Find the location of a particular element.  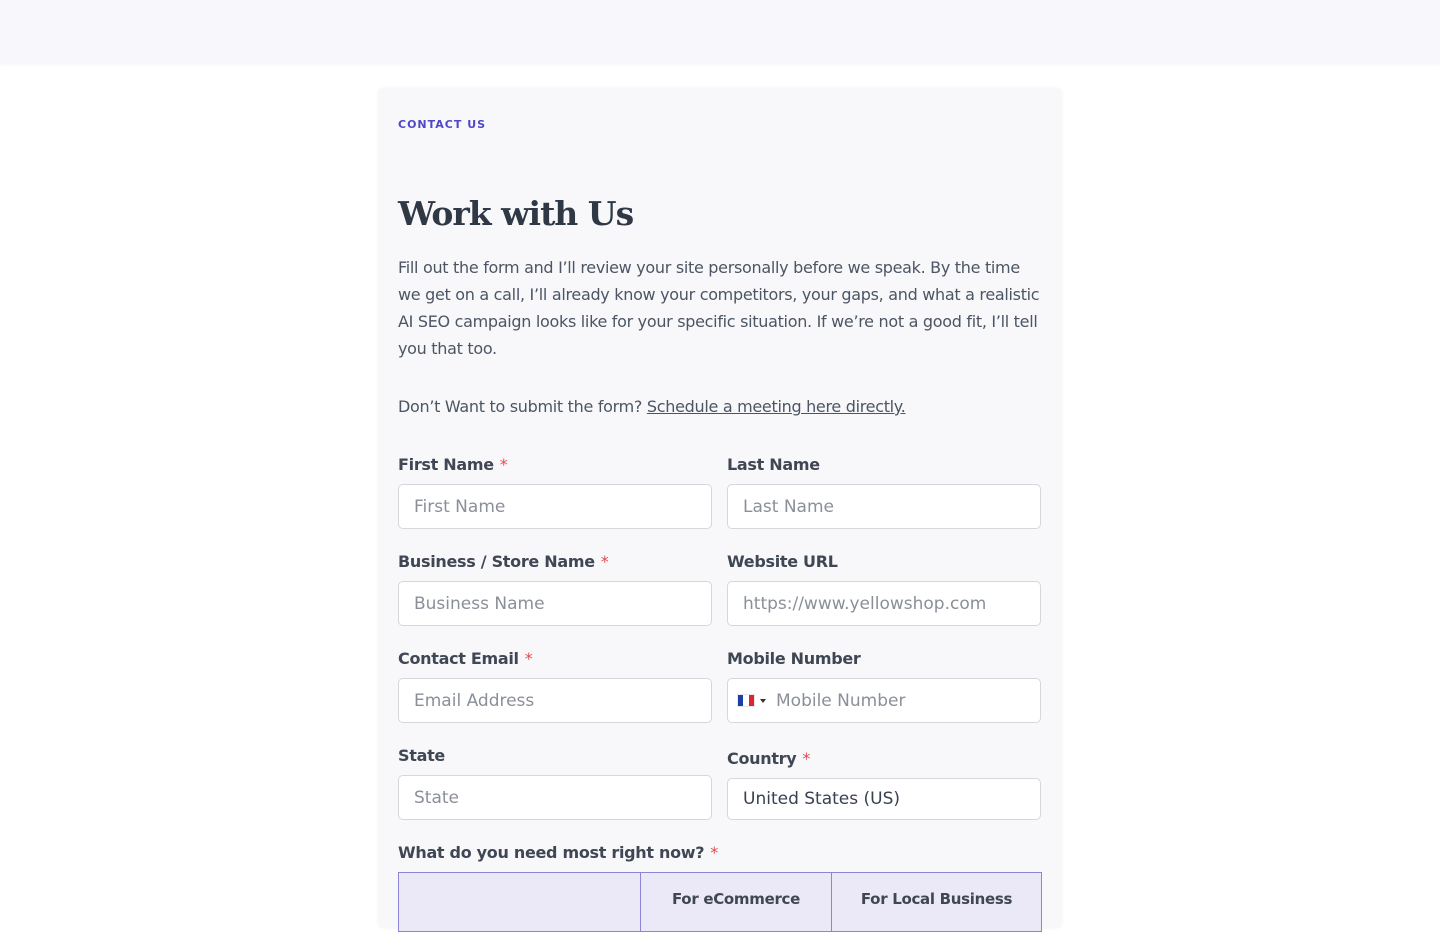

business-name-field: Business / Store Name * is located at coordinates (555, 589).